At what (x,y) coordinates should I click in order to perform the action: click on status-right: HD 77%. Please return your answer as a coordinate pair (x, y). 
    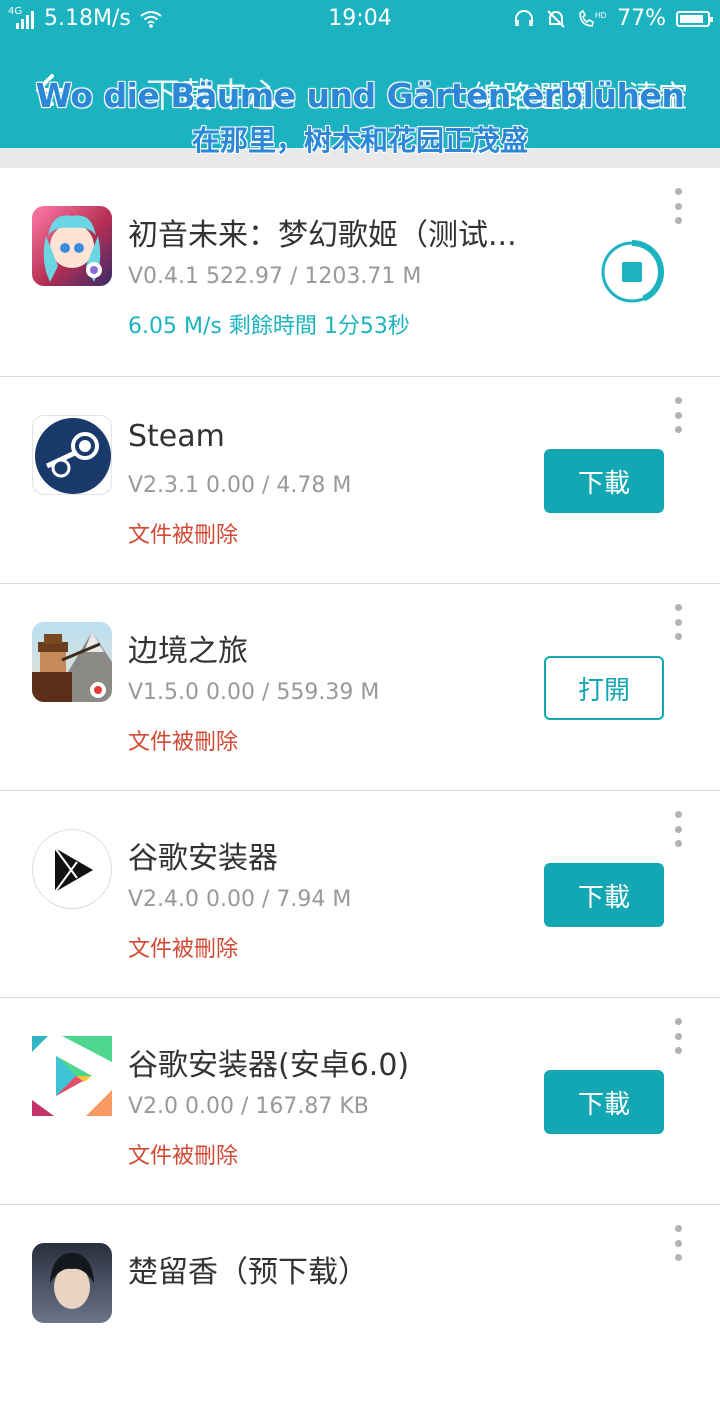
    Looking at the image, I should click on (613, 18).